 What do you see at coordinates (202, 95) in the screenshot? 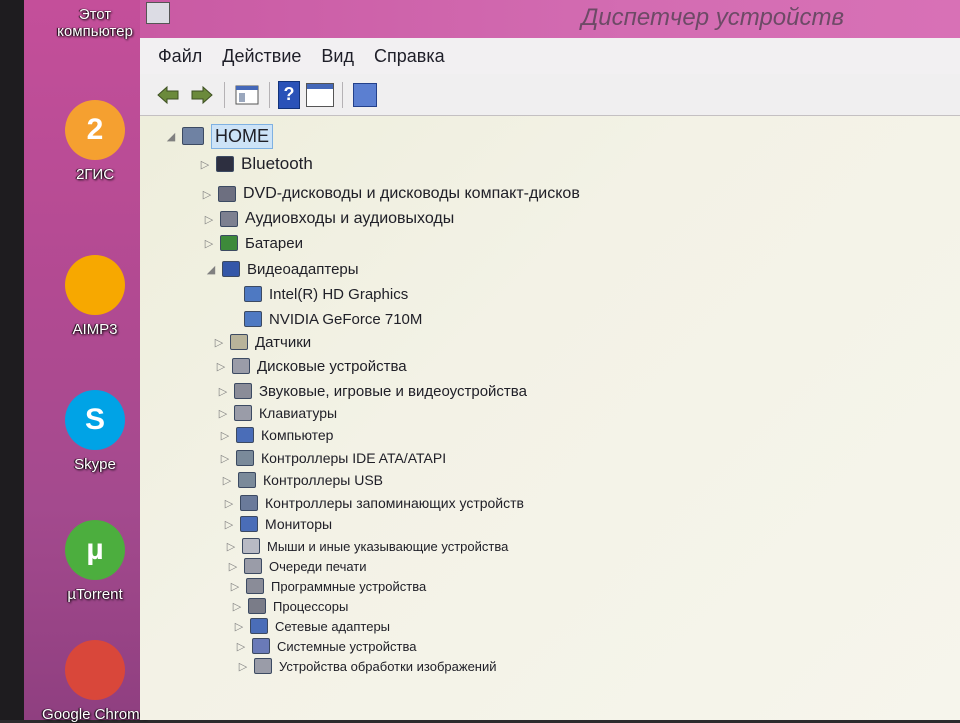
I see `forward-arrow-icon` at bounding box center [202, 95].